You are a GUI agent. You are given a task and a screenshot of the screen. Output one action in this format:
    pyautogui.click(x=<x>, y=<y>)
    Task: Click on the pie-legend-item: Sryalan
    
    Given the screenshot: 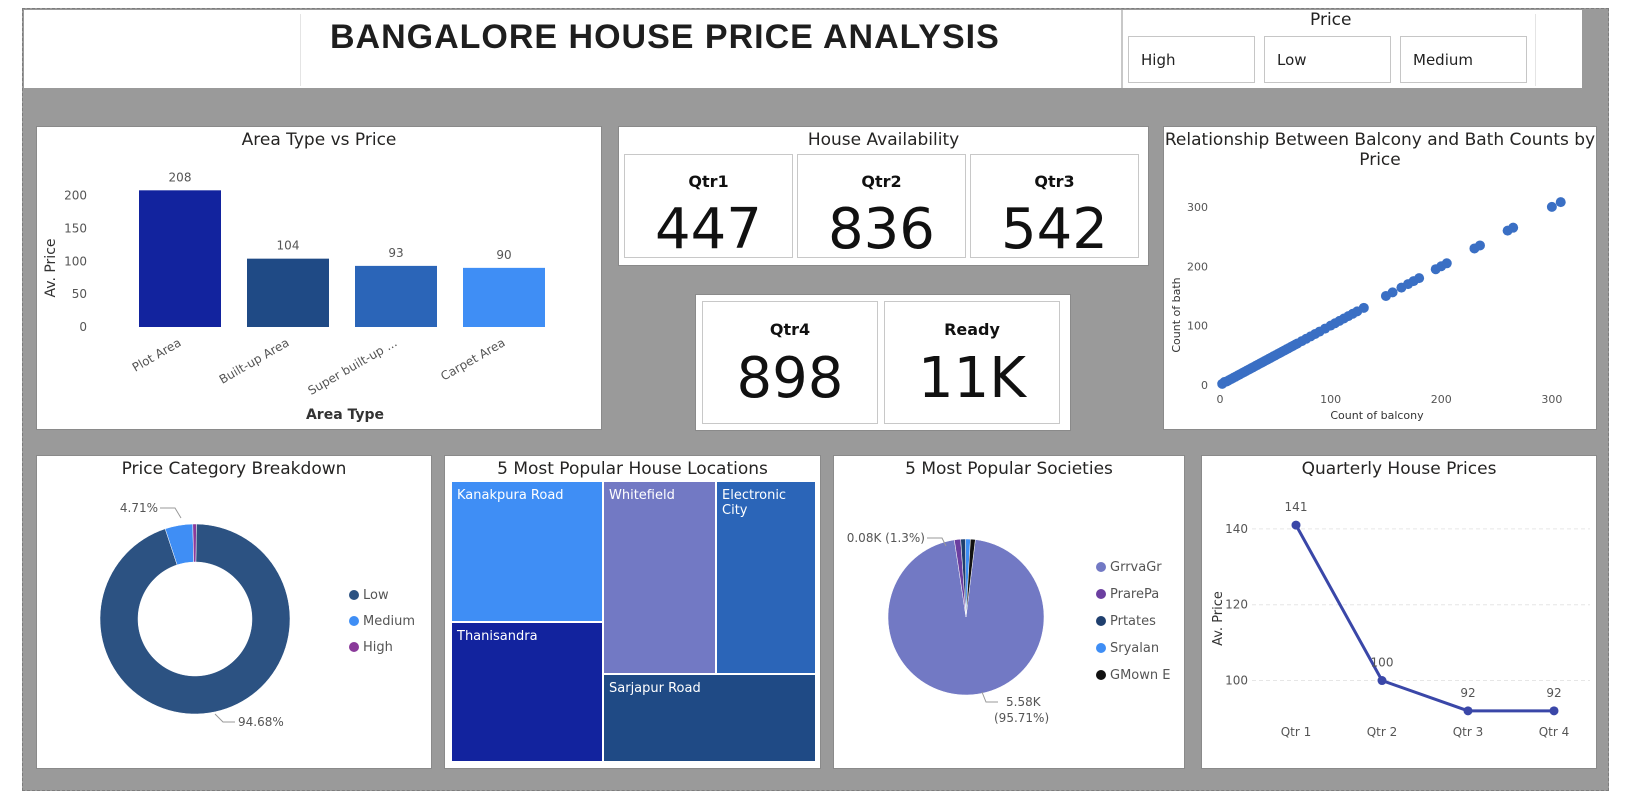 What is the action you would take?
    pyautogui.click(x=1127, y=648)
    